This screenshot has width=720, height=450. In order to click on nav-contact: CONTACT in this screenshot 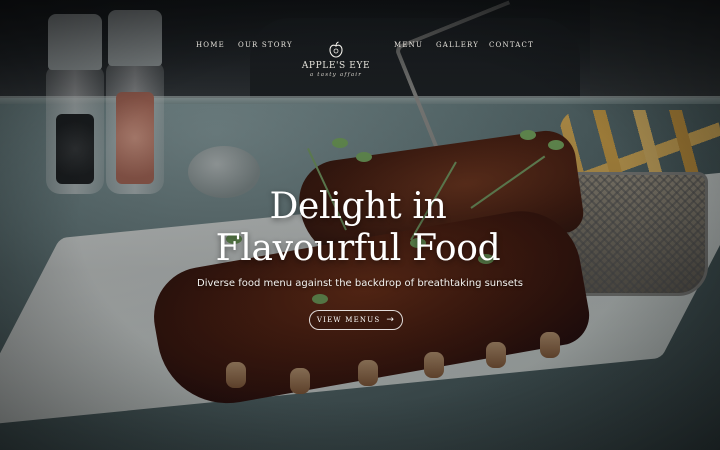, I will do `click(511, 45)`.